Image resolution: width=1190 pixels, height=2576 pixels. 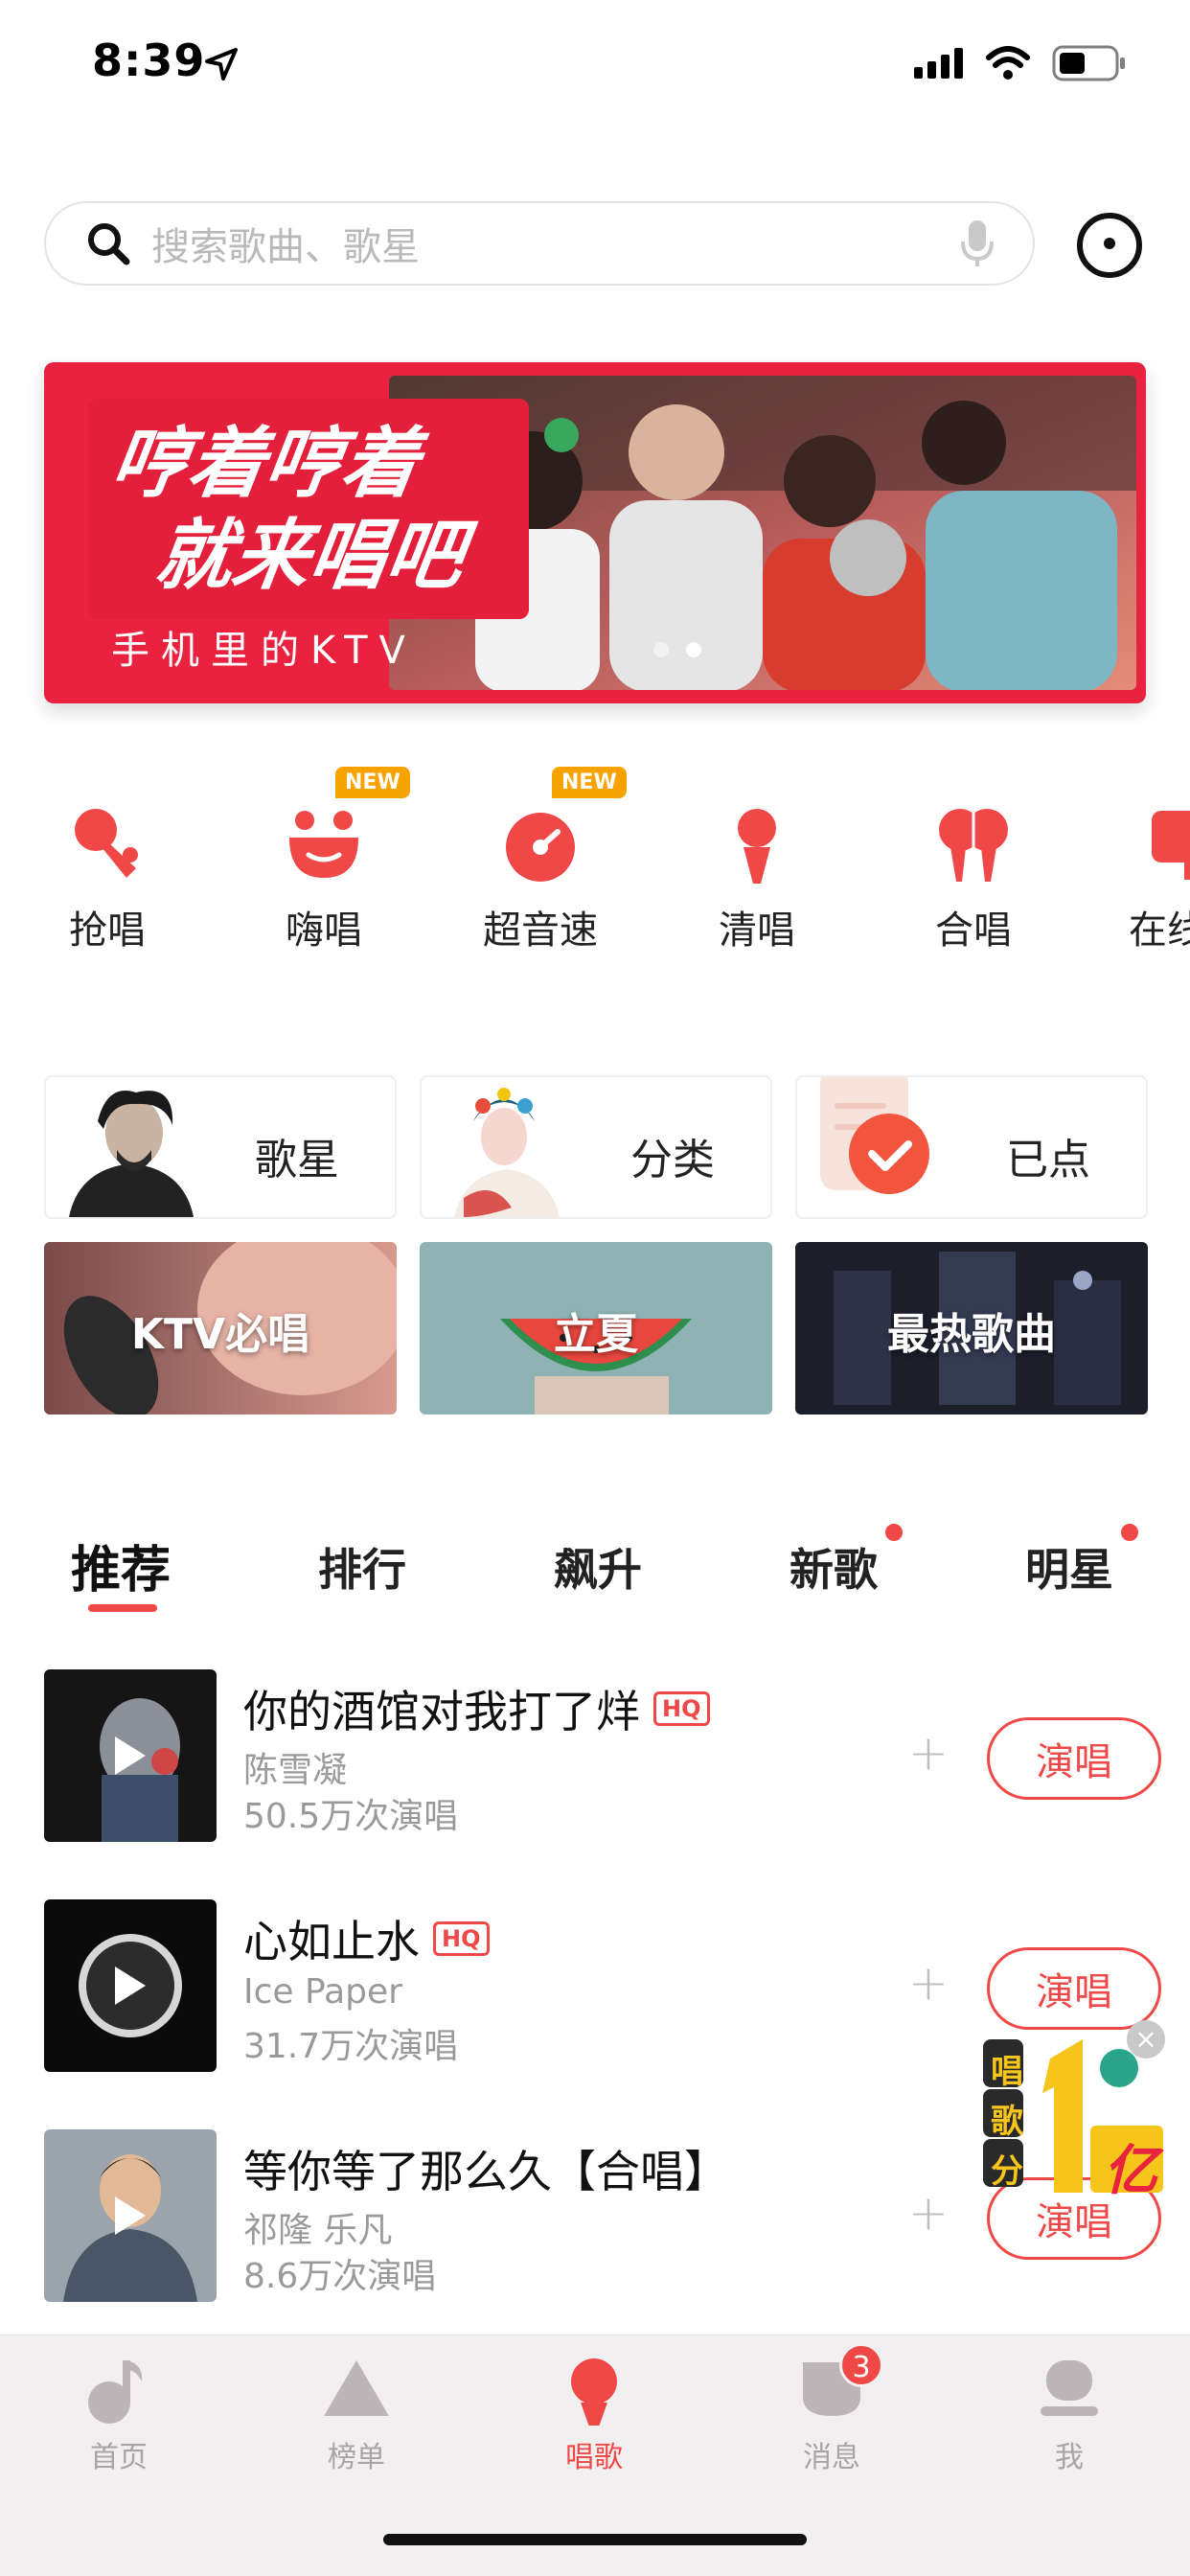 What do you see at coordinates (351, 1816) in the screenshot?
I see `song-play-count: 50.5万次演唱` at bounding box center [351, 1816].